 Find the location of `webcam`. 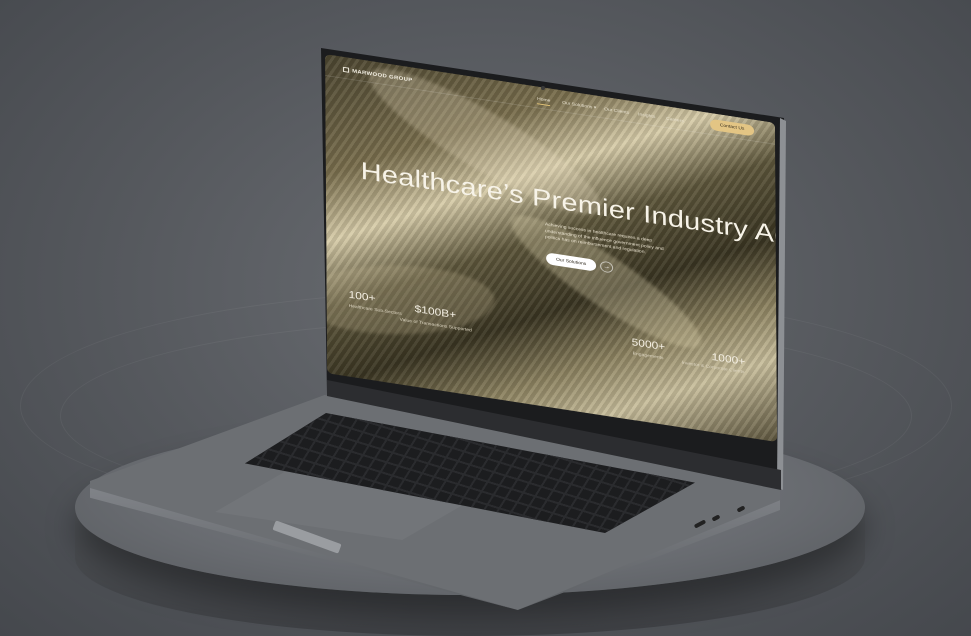

webcam is located at coordinates (543, 88).